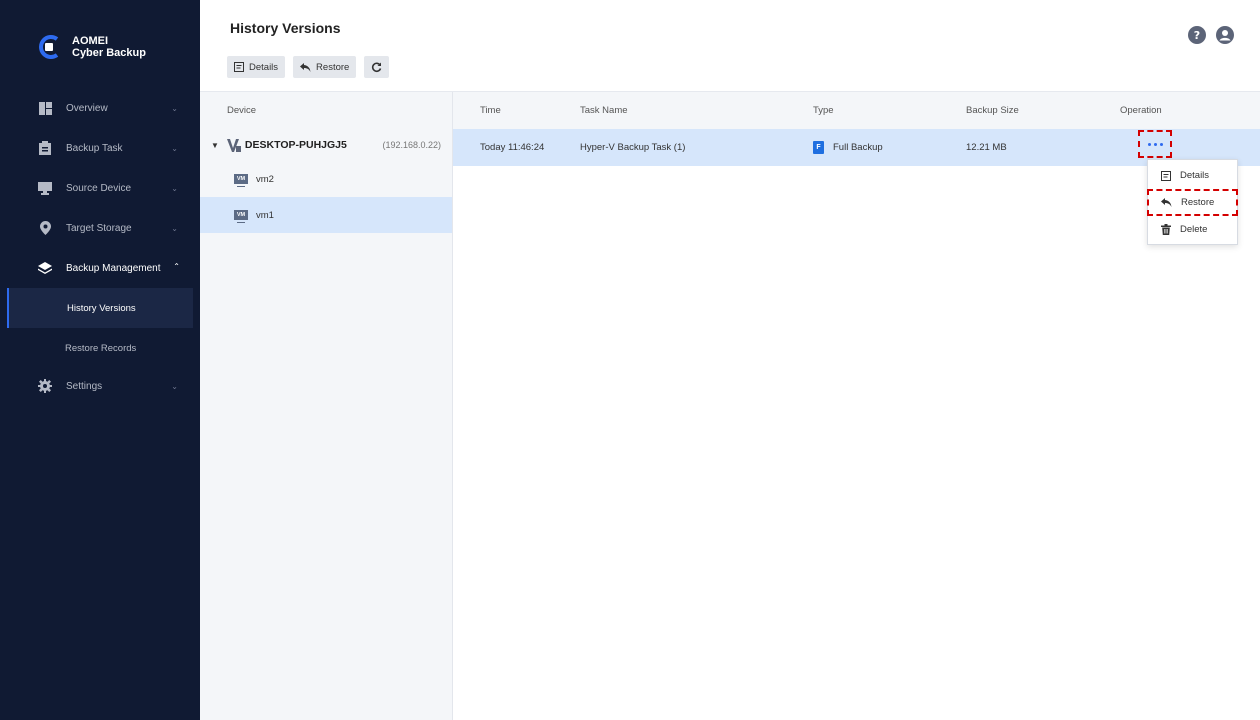 This screenshot has width=1260, height=720. Describe the element at coordinates (265, 215) in the screenshot. I see `vm-name: vm1` at that location.